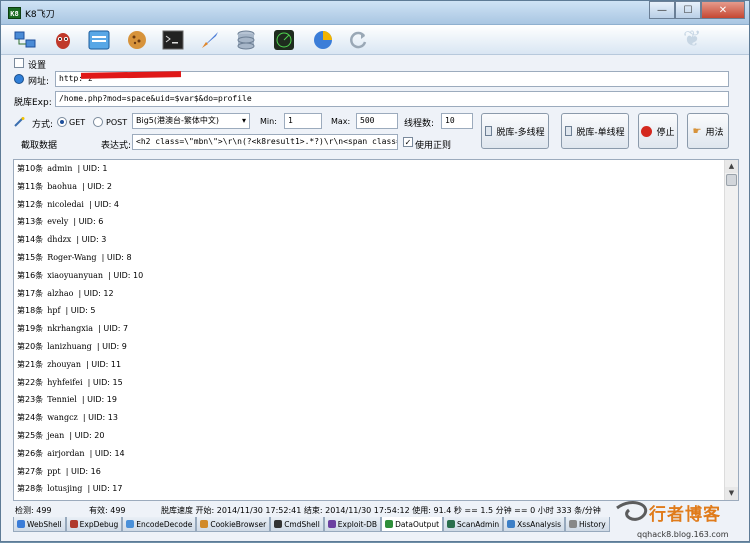 This screenshot has height=543, width=750. Describe the element at coordinates (210, 40) in the screenshot. I see `rocket-icon` at that location.